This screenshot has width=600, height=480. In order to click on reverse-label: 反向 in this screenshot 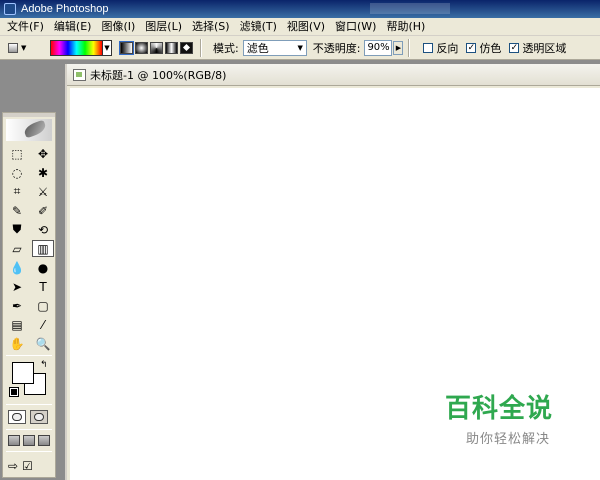, I will do `click(447, 48)`.